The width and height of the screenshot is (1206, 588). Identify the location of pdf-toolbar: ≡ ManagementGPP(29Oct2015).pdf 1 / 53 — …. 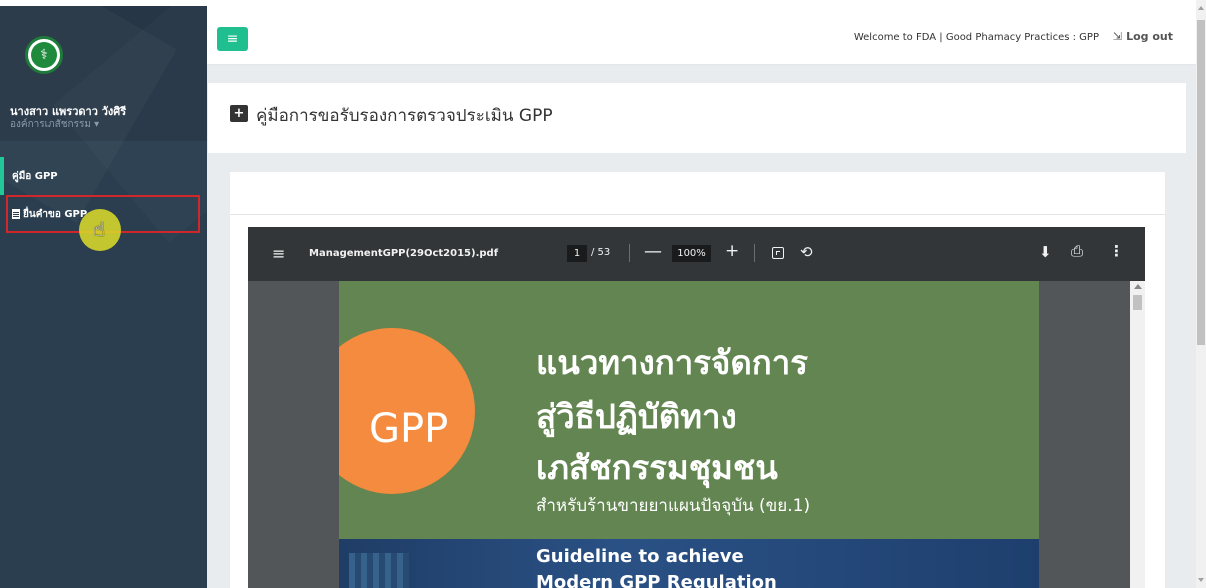
(696, 254).